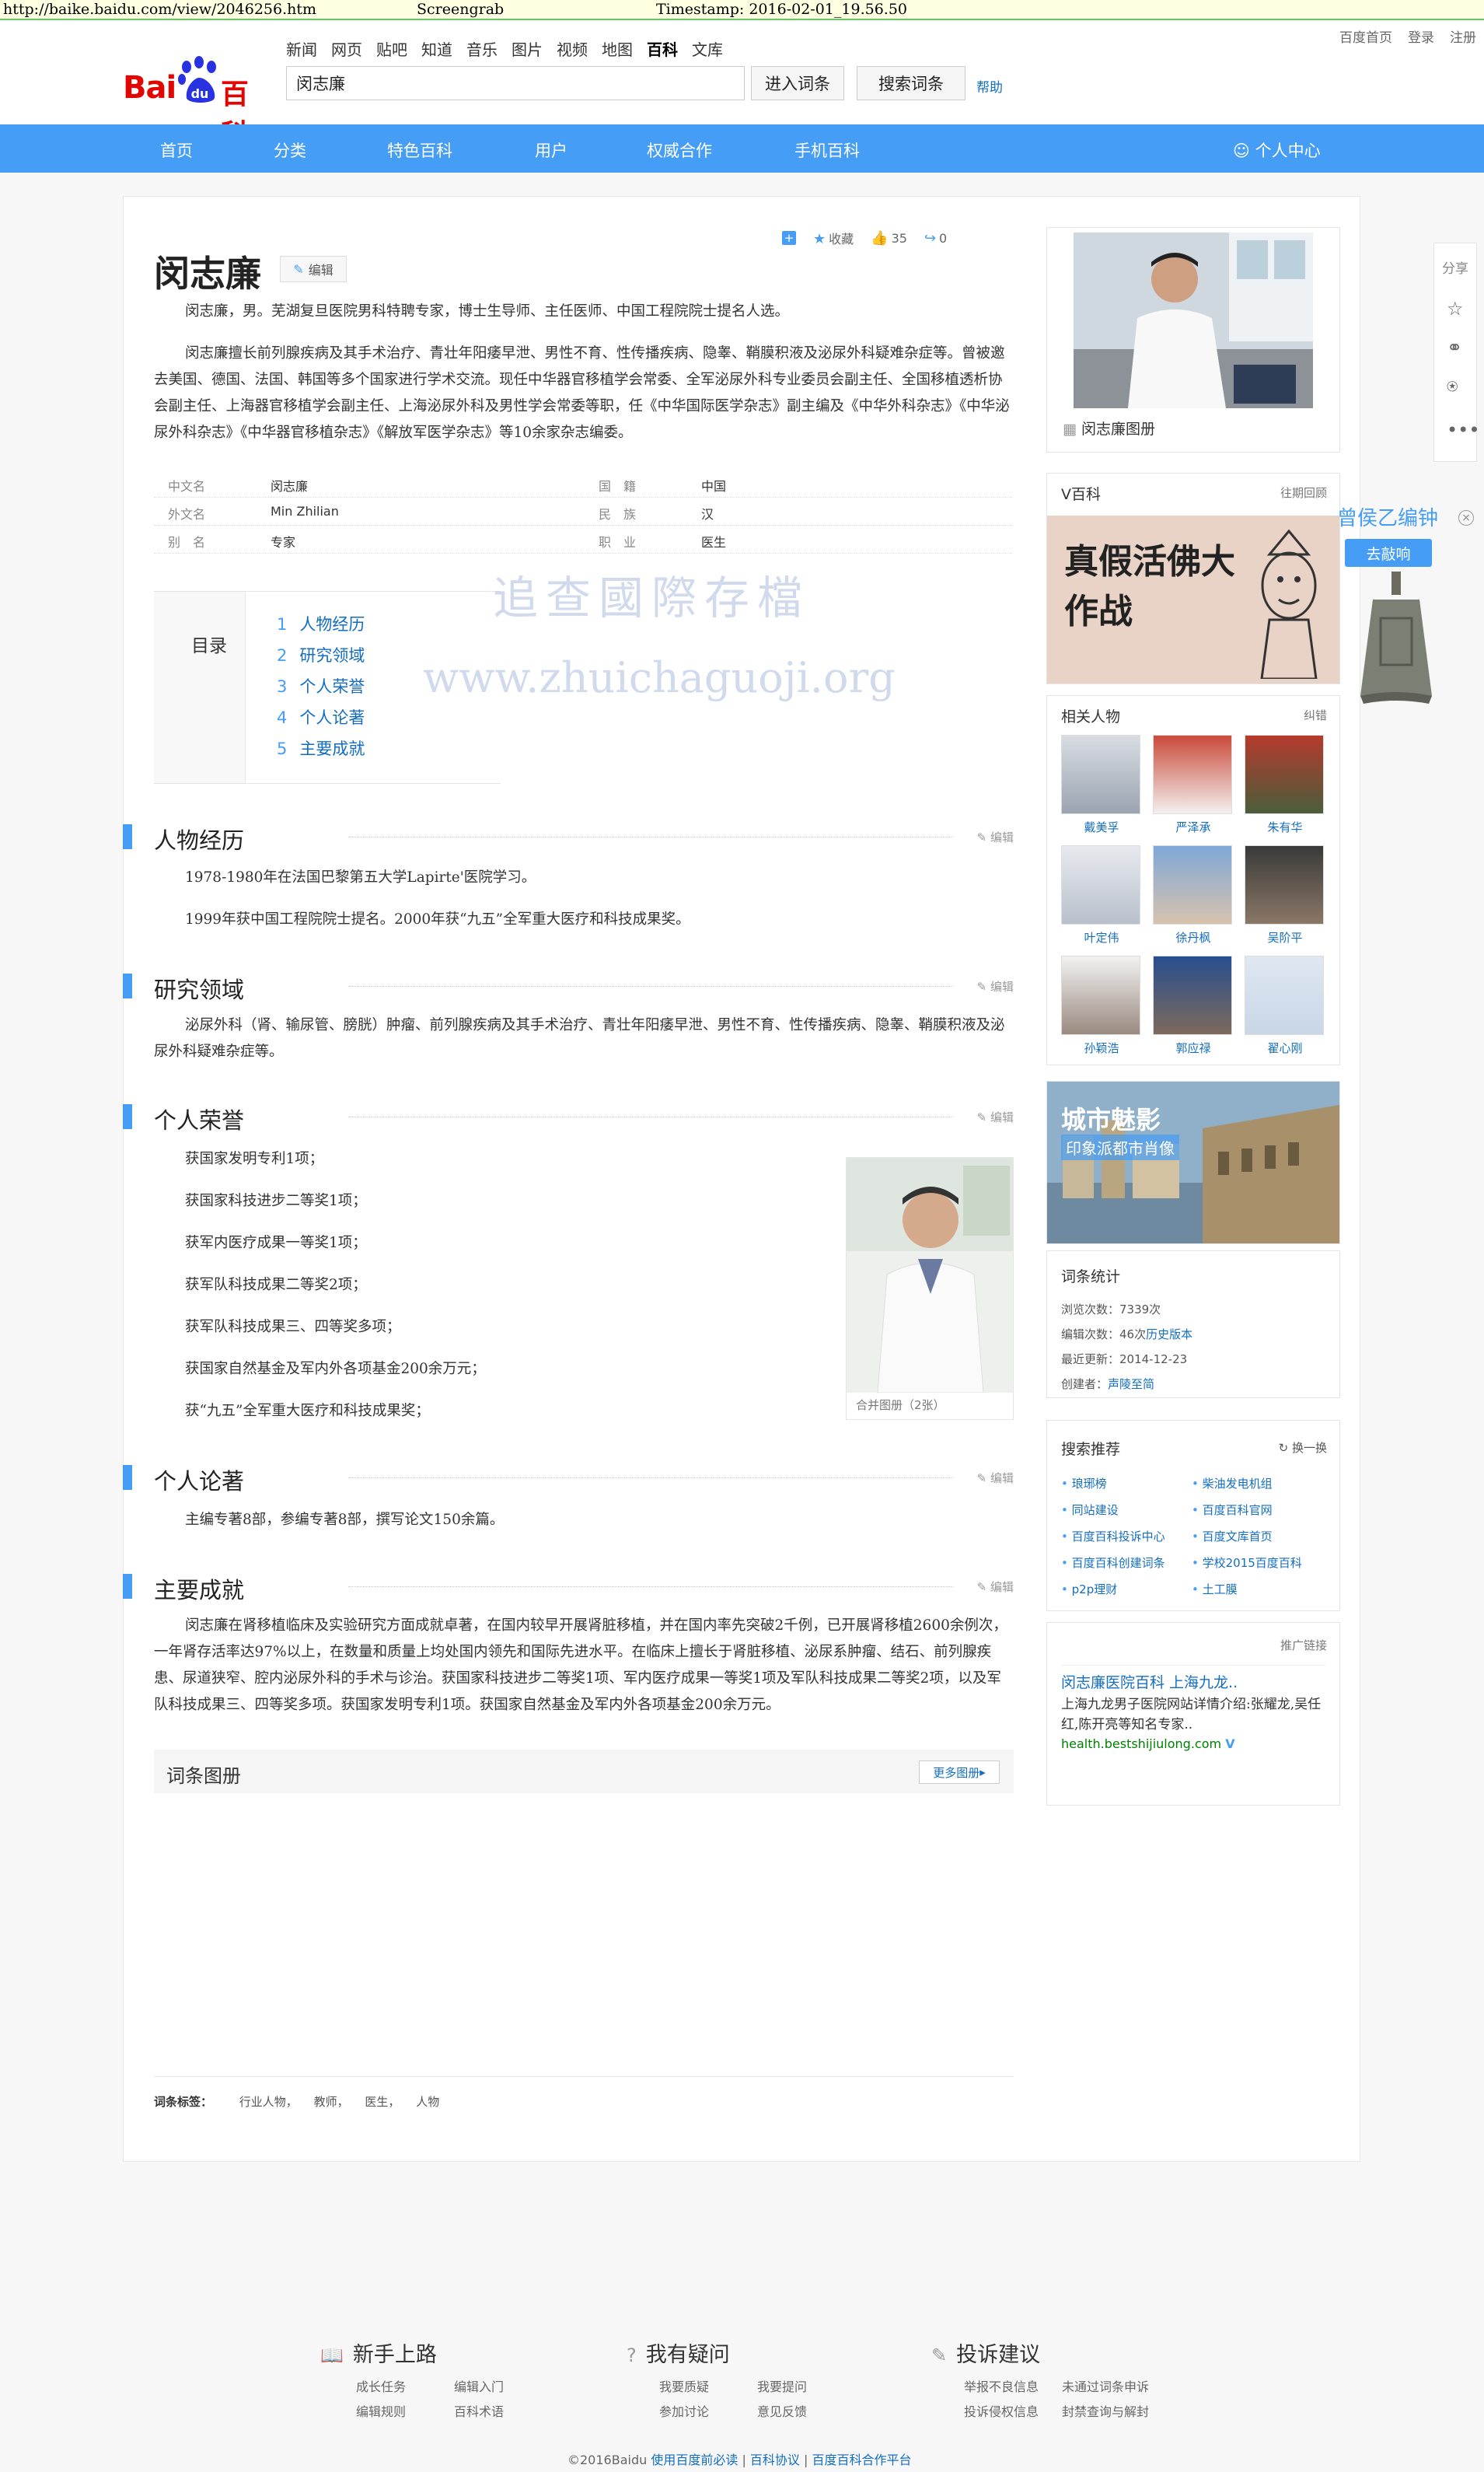  Describe the element at coordinates (313, 269) in the screenshot. I see `edit-entry-button: ✎ 编辑` at that location.